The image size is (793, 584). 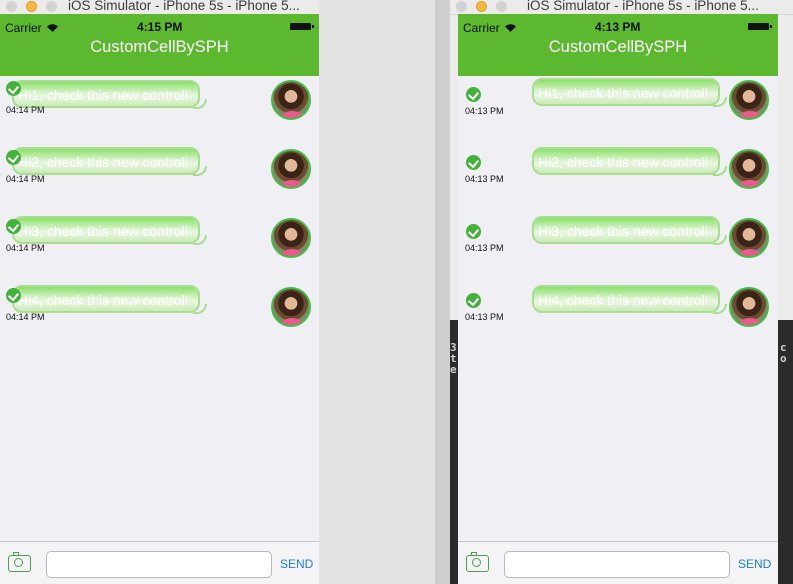 I want to click on navigation-bar: Carrier 4:13 PM CustomCellBySPH, so click(x=618, y=45).